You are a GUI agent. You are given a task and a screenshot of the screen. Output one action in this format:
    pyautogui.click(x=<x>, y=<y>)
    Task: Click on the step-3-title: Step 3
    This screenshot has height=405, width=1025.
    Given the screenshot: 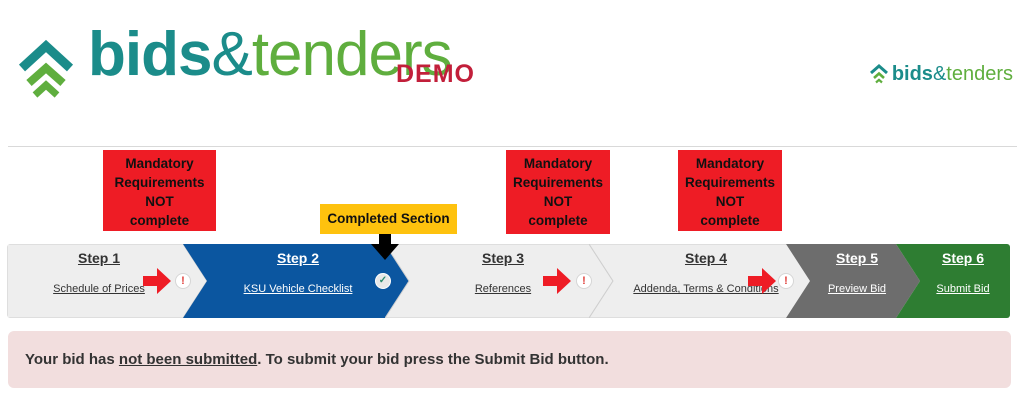 What is the action you would take?
    pyautogui.click(x=503, y=258)
    